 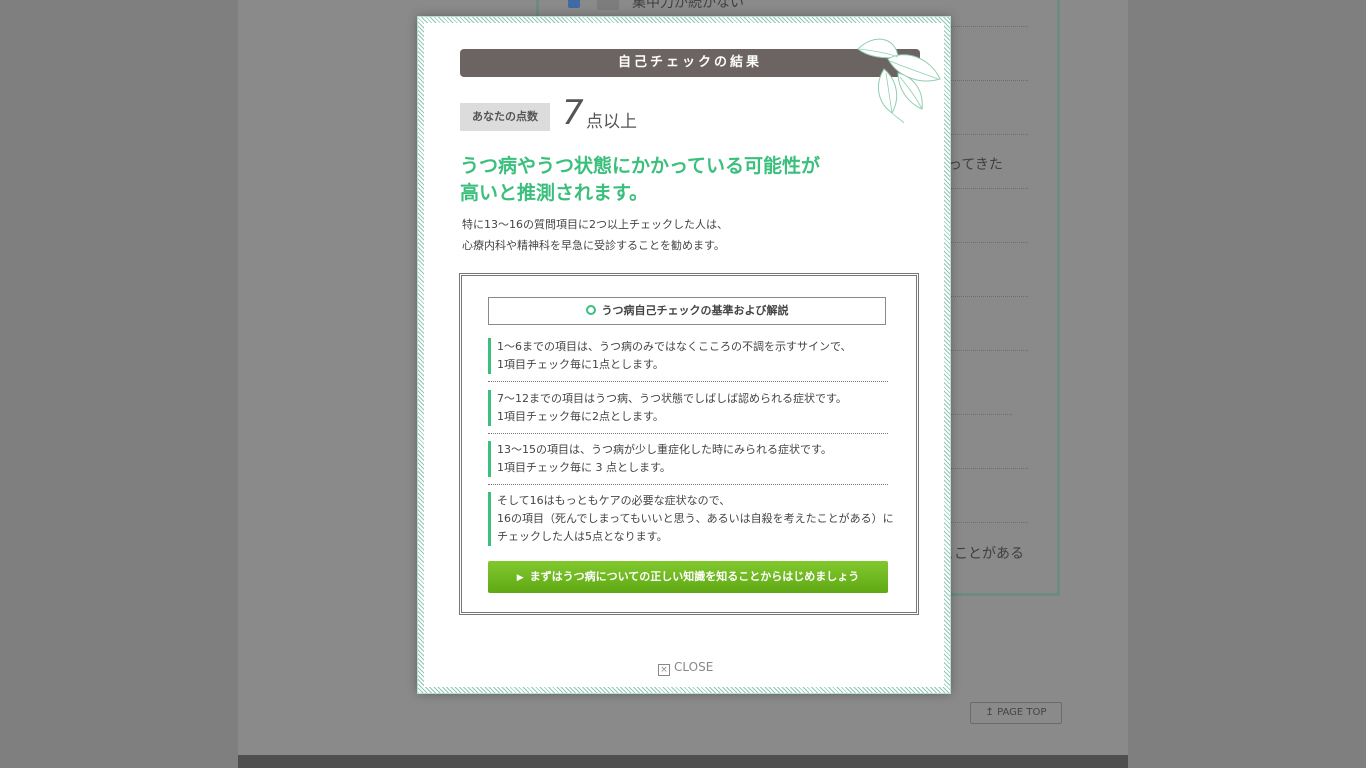 I want to click on criteria-item-line: 1項目チェック毎に 3 点とします。, so click(x=584, y=467).